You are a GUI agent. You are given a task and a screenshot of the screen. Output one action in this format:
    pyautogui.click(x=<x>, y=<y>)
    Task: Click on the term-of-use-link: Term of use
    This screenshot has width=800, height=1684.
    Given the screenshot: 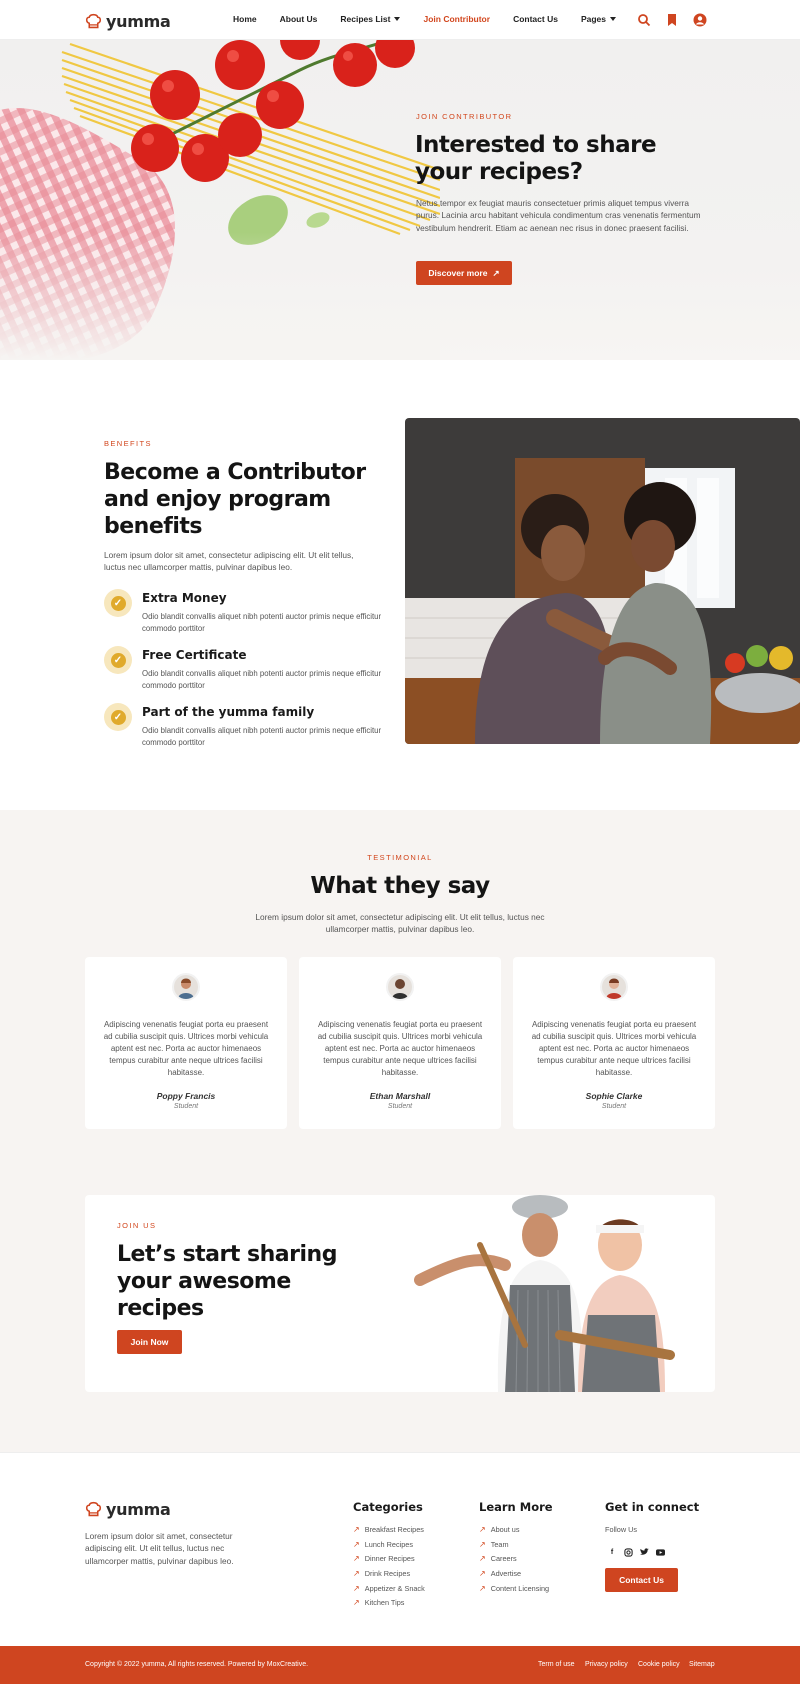 What is the action you would take?
    pyautogui.click(x=556, y=1664)
    